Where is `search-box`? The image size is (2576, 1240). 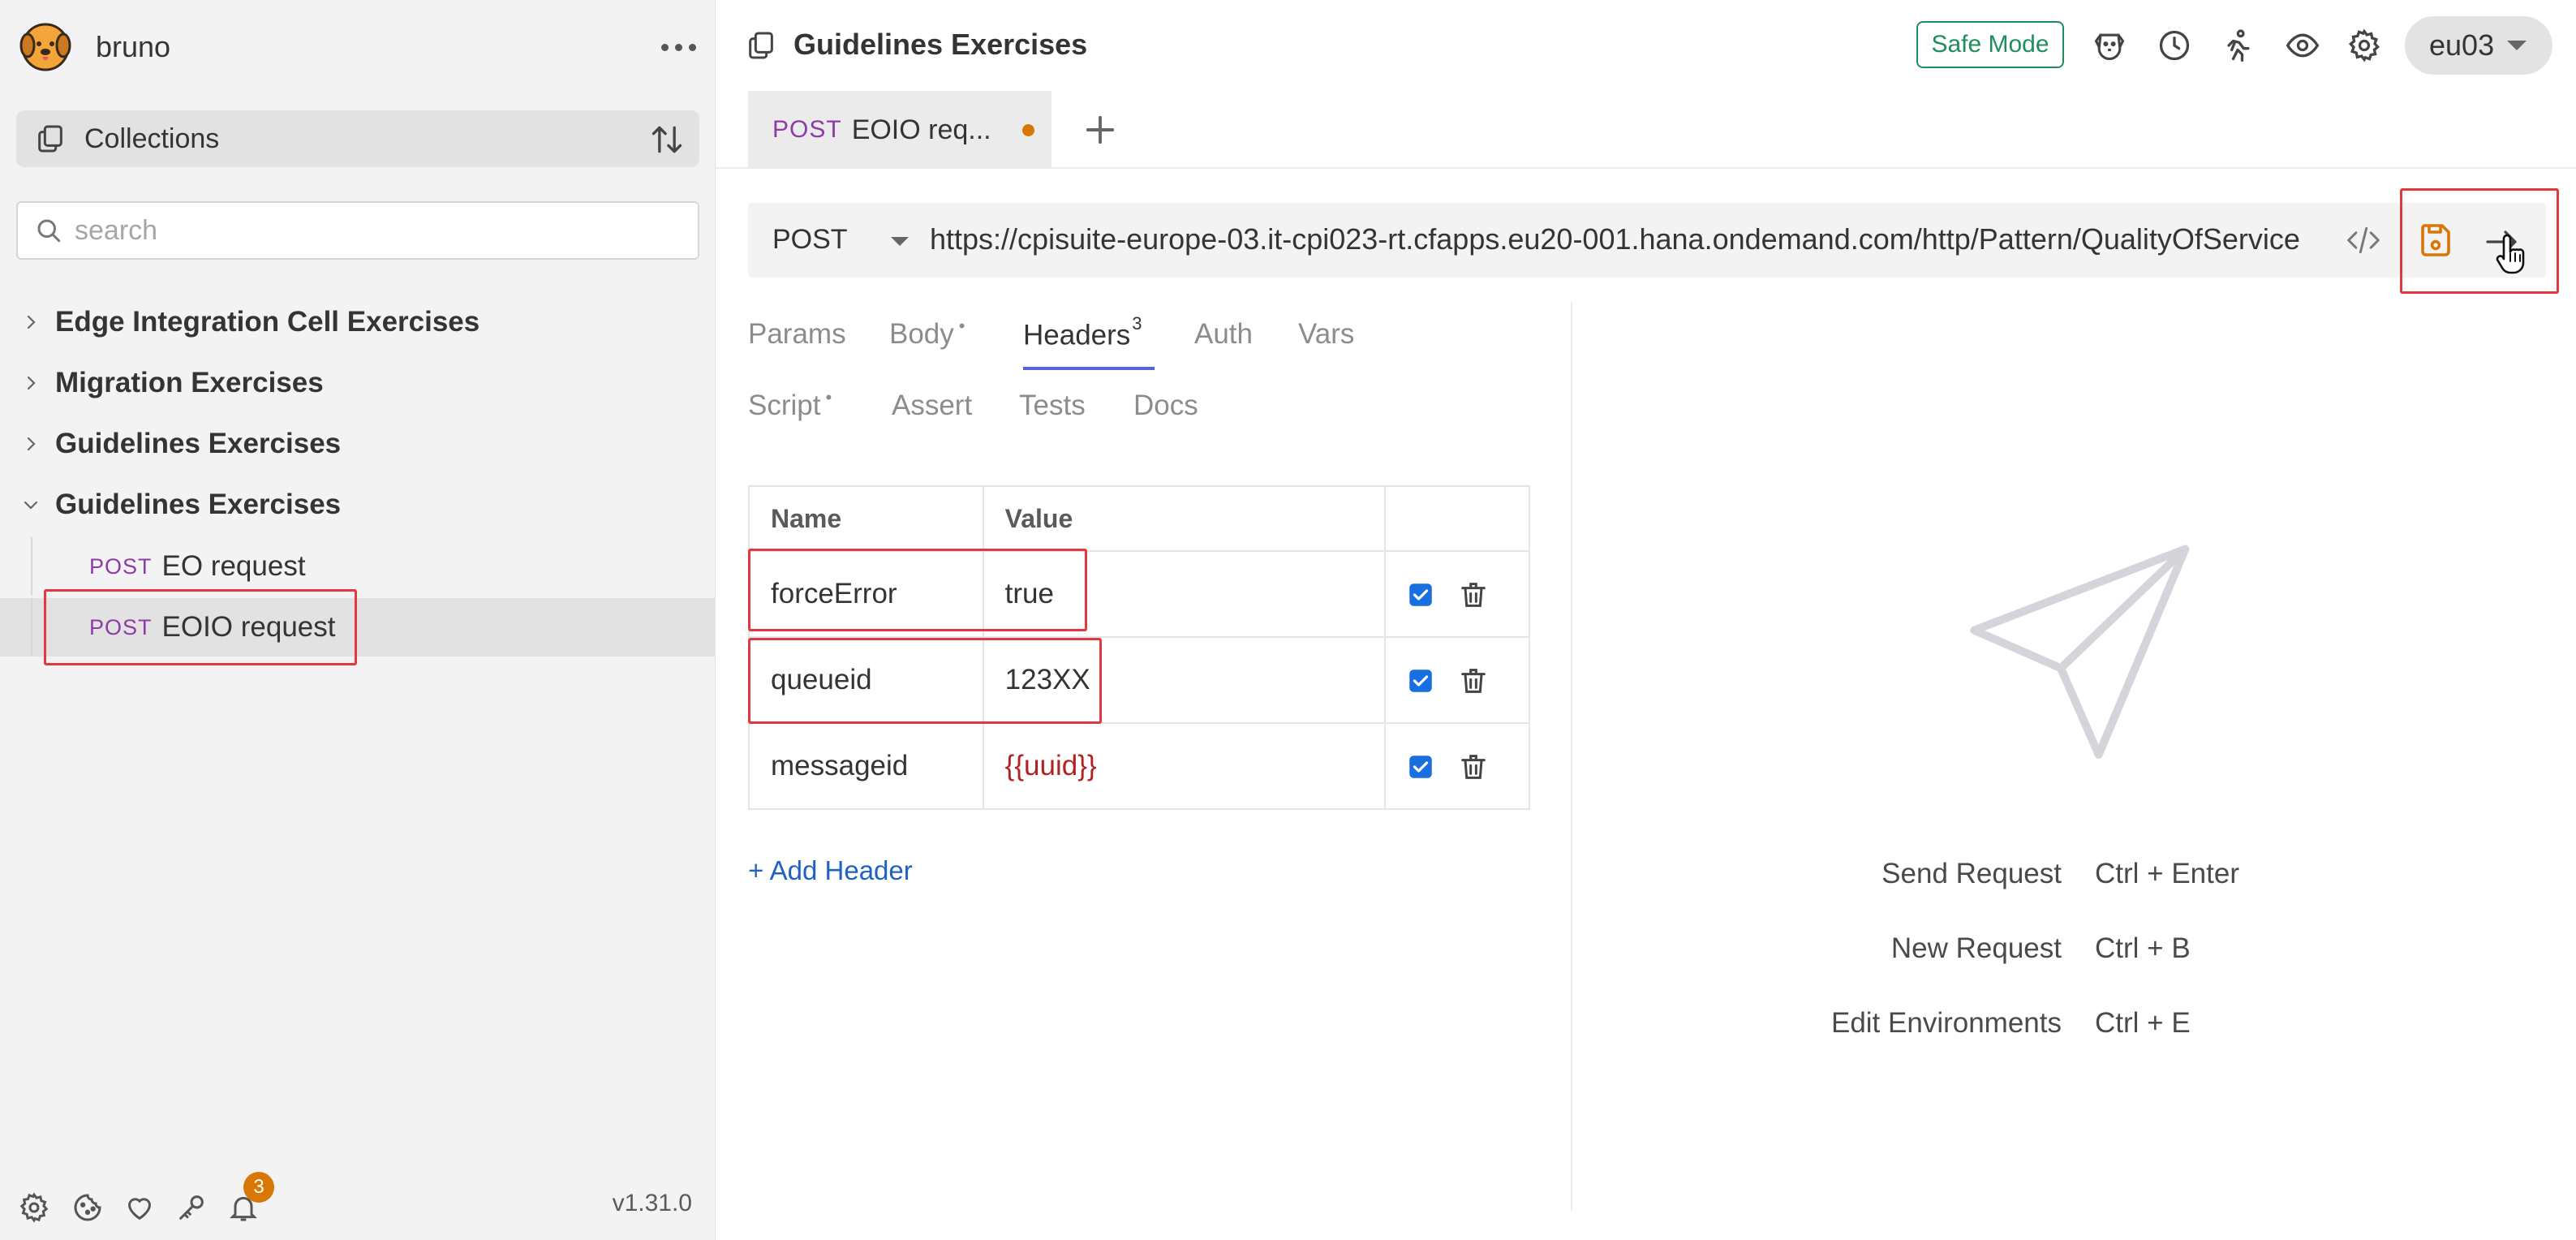
search-box is located at coordinates (357, 230).